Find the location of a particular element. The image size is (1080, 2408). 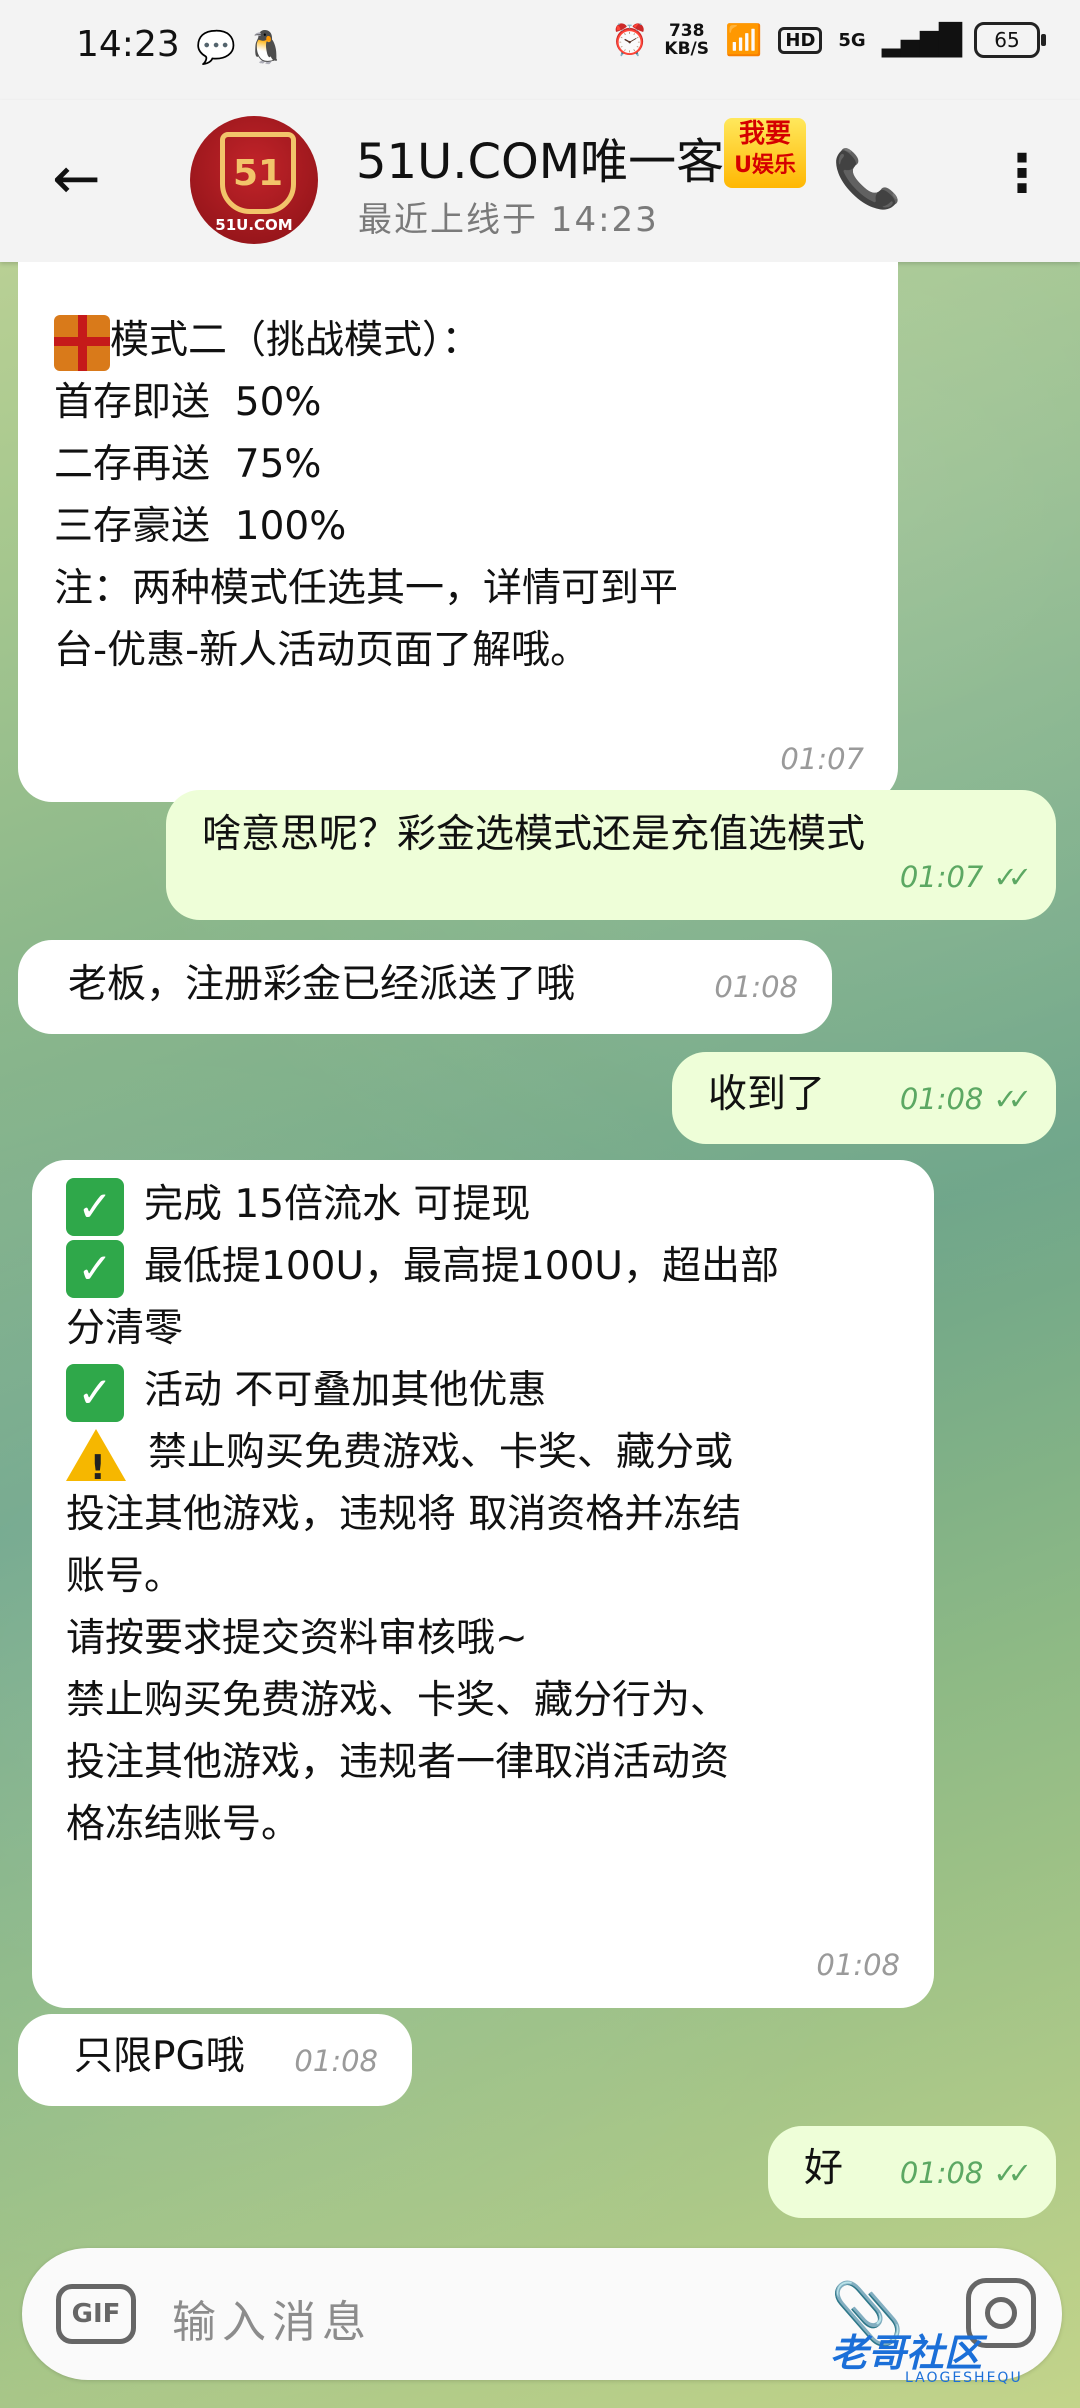

hd-icon: HD is located at coordinates (800, 40).